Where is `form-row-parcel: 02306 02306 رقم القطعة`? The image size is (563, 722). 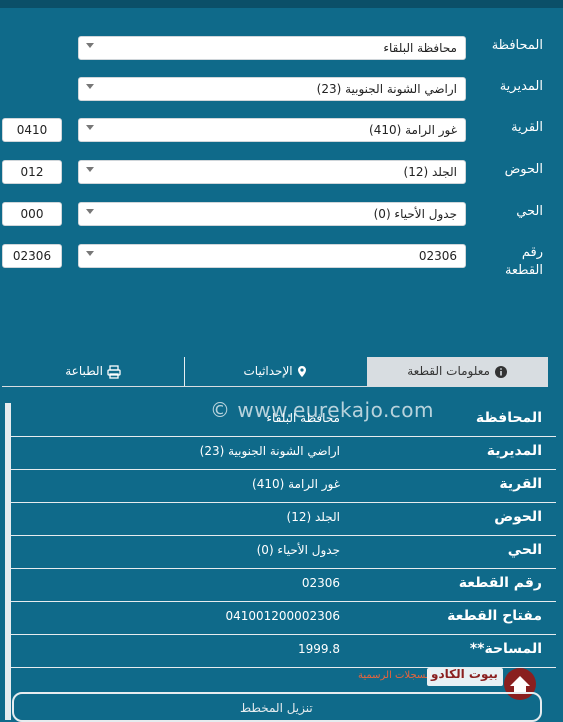 form-row-parcel: 02306 02306 رقم القطعة is located at coordinates (281, 262).